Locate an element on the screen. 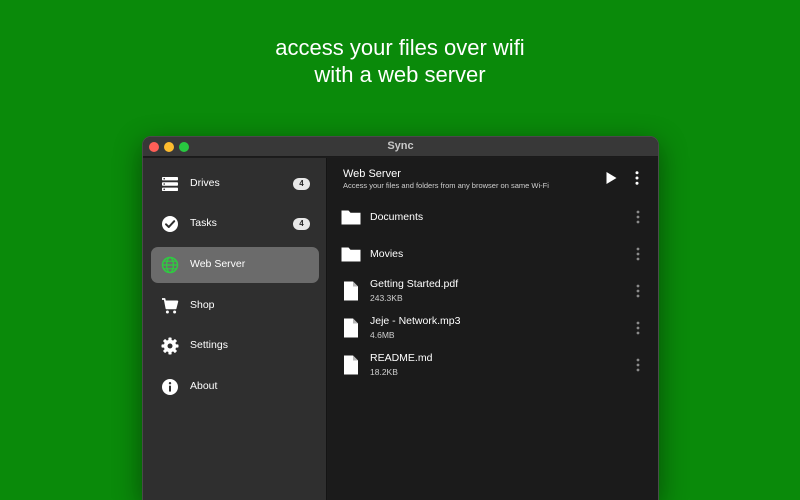 This screenshot has height=500, width=800. sidebar-item-label: About is located at coordinates (204, 386).